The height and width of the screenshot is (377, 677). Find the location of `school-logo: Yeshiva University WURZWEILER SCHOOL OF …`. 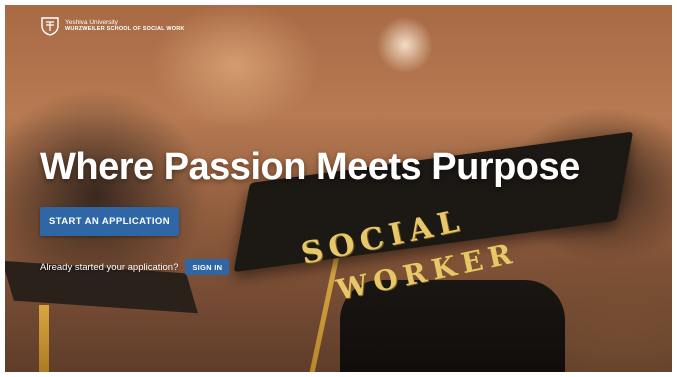

school-logo: Yeshiva University WURZWEILER SCHOOL OF … is located at coordinates (112, 26).